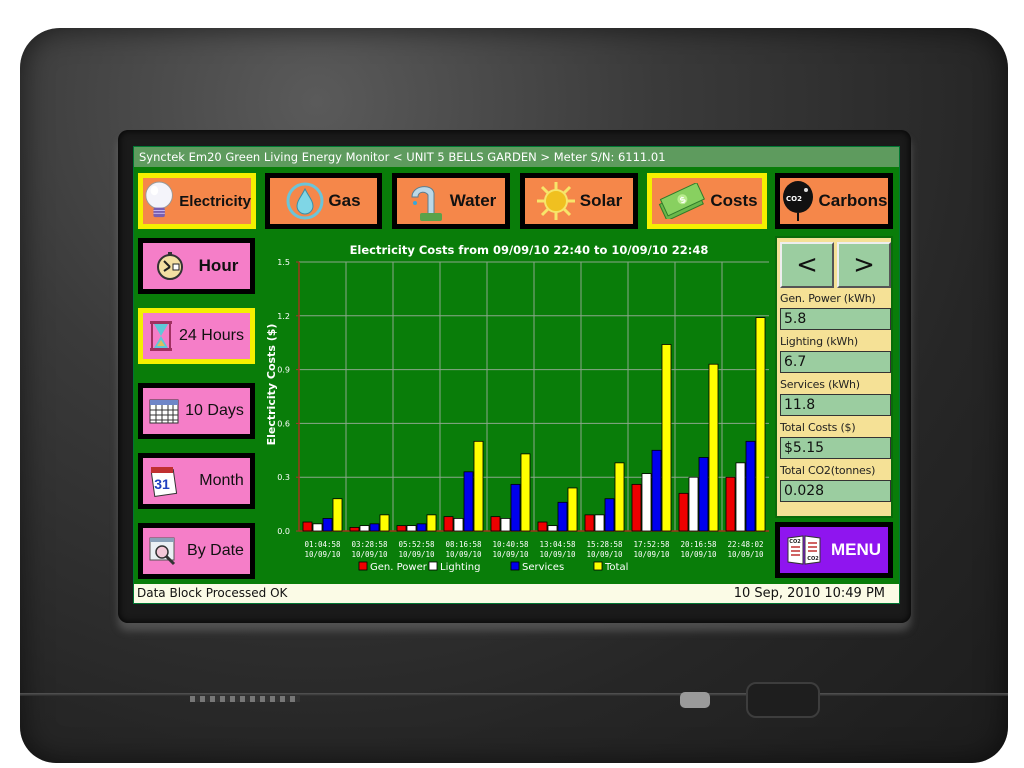 Image resolution: width=1024 pixels, height=768 pixels. I want to click on status-led, so click(695, 700).